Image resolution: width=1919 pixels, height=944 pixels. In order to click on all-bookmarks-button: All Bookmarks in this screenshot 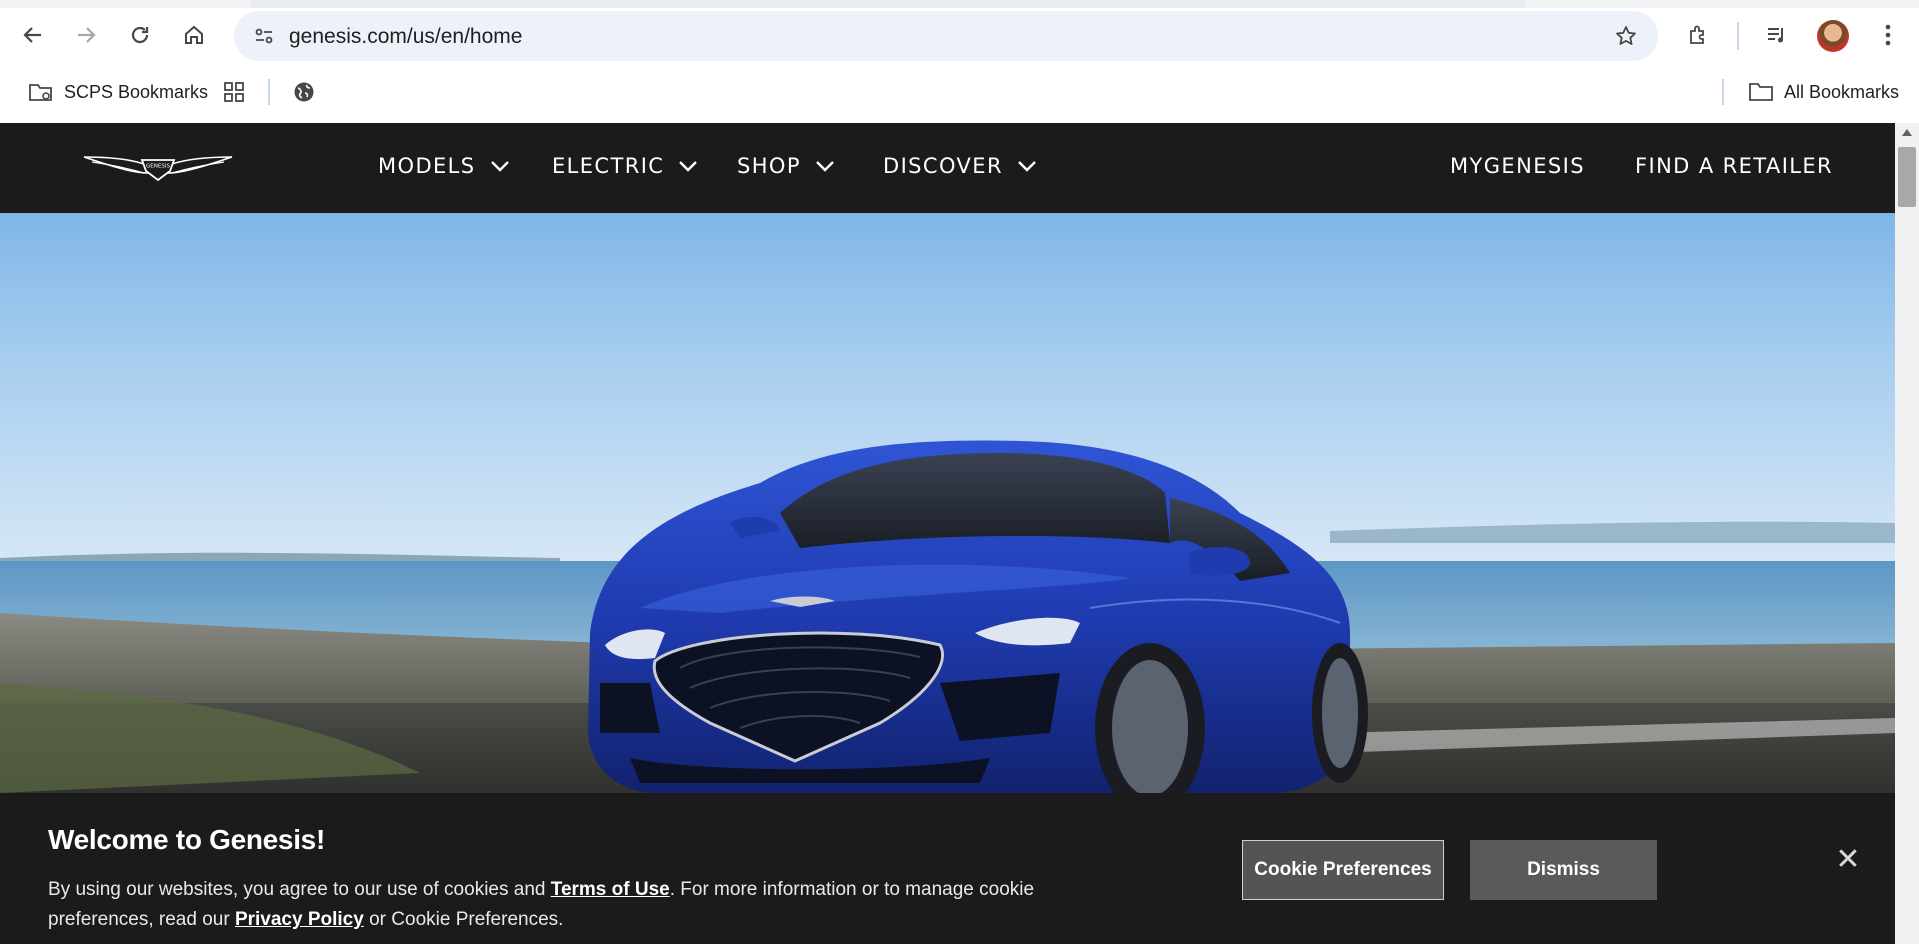, I will do `click(1823, 92)`.